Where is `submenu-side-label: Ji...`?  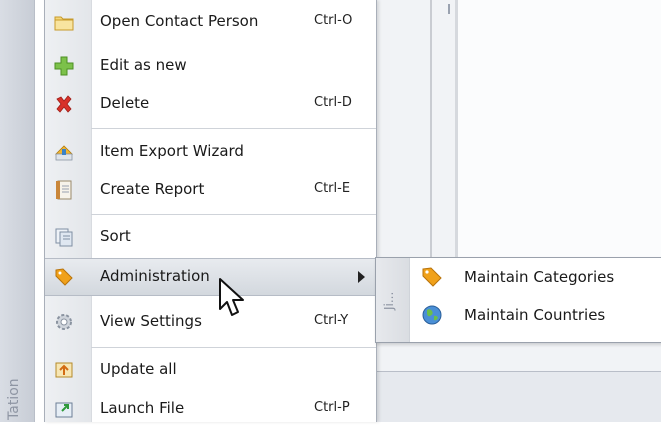 submenu-side-label: Ji... is located at coordinates (389, 301).